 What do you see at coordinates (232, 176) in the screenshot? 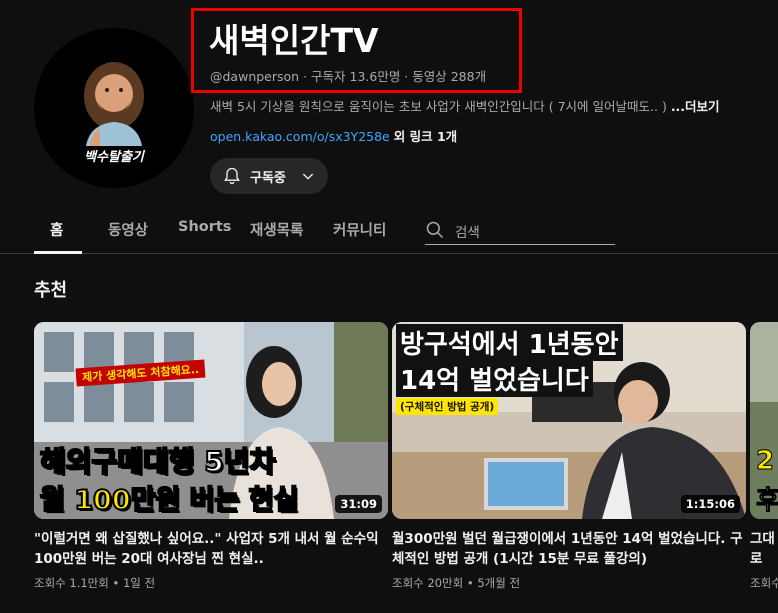
I see `bell-icon` at bounding box center [232, 176].